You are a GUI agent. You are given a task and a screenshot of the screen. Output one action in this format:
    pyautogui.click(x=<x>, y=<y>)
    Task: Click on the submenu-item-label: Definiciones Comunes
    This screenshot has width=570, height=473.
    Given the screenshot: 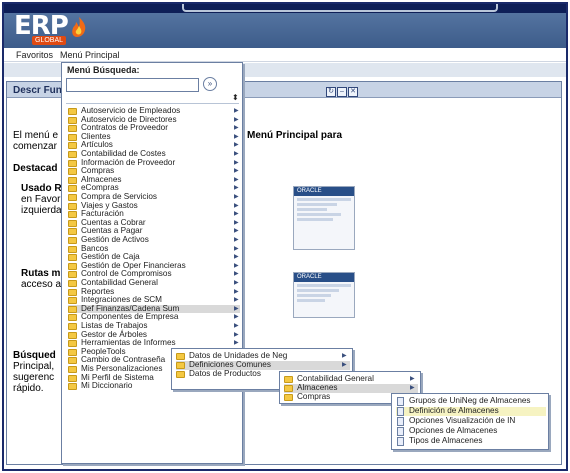 What is the action you would take?
    pyautogui.click(x=230, y=364)
    